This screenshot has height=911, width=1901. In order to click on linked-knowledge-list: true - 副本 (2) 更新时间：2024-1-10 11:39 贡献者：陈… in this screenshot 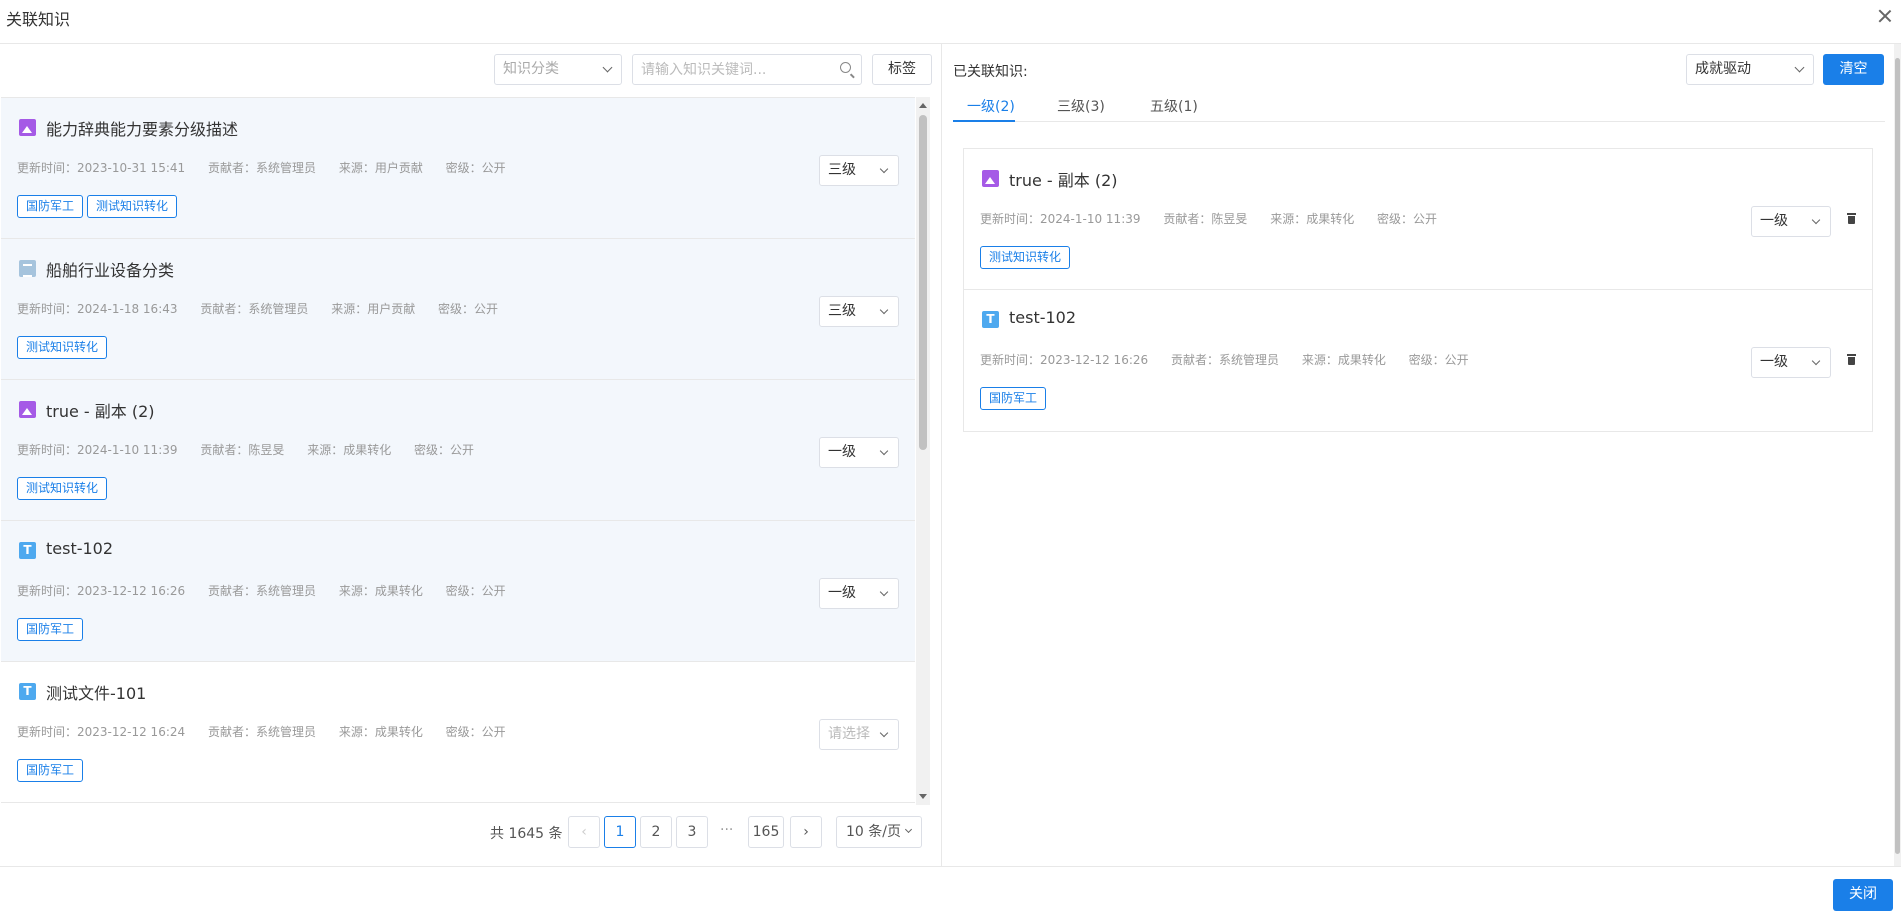, I will do `click(1418, 290)`.